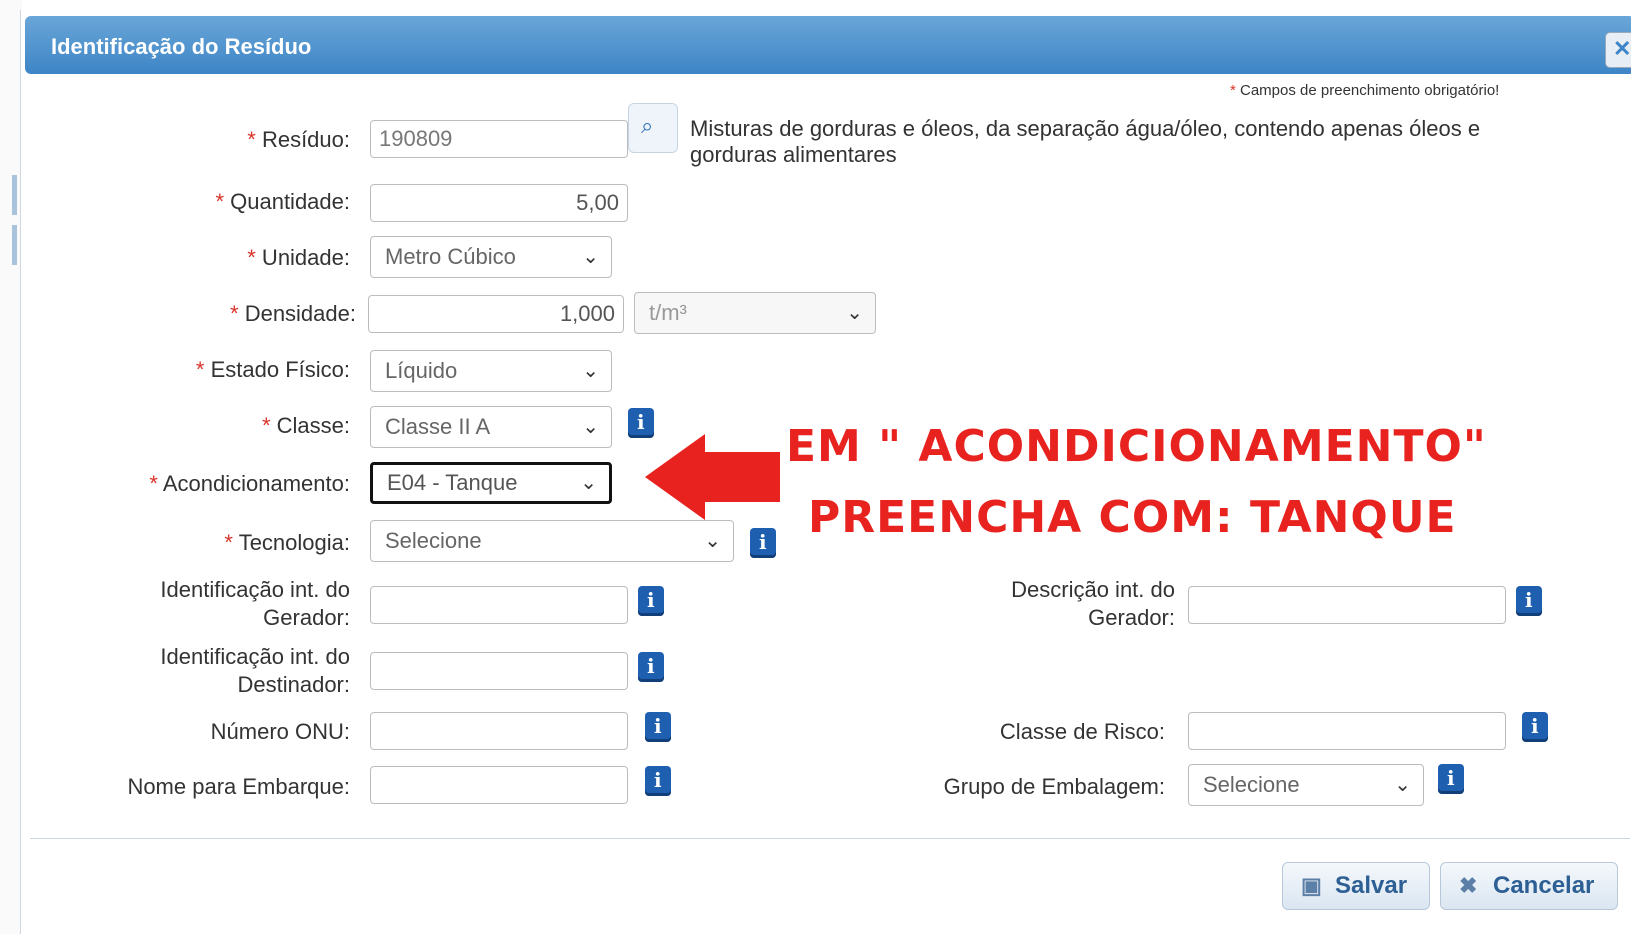 This screenshot has height=934, width=1631. Describe the element at coordinates (238, 786) in the screenshot. I see `nome-embarque-label: Nome para Embarque:` at that location.